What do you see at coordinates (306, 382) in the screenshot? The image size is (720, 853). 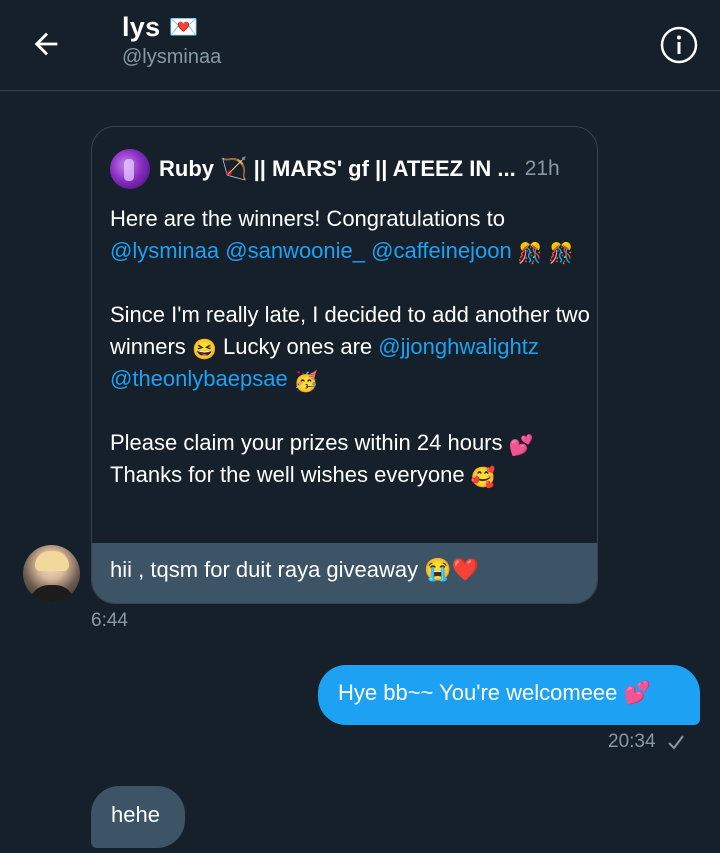 I see `party-face-emoji: 🥳` at bounding box center [306, 382].